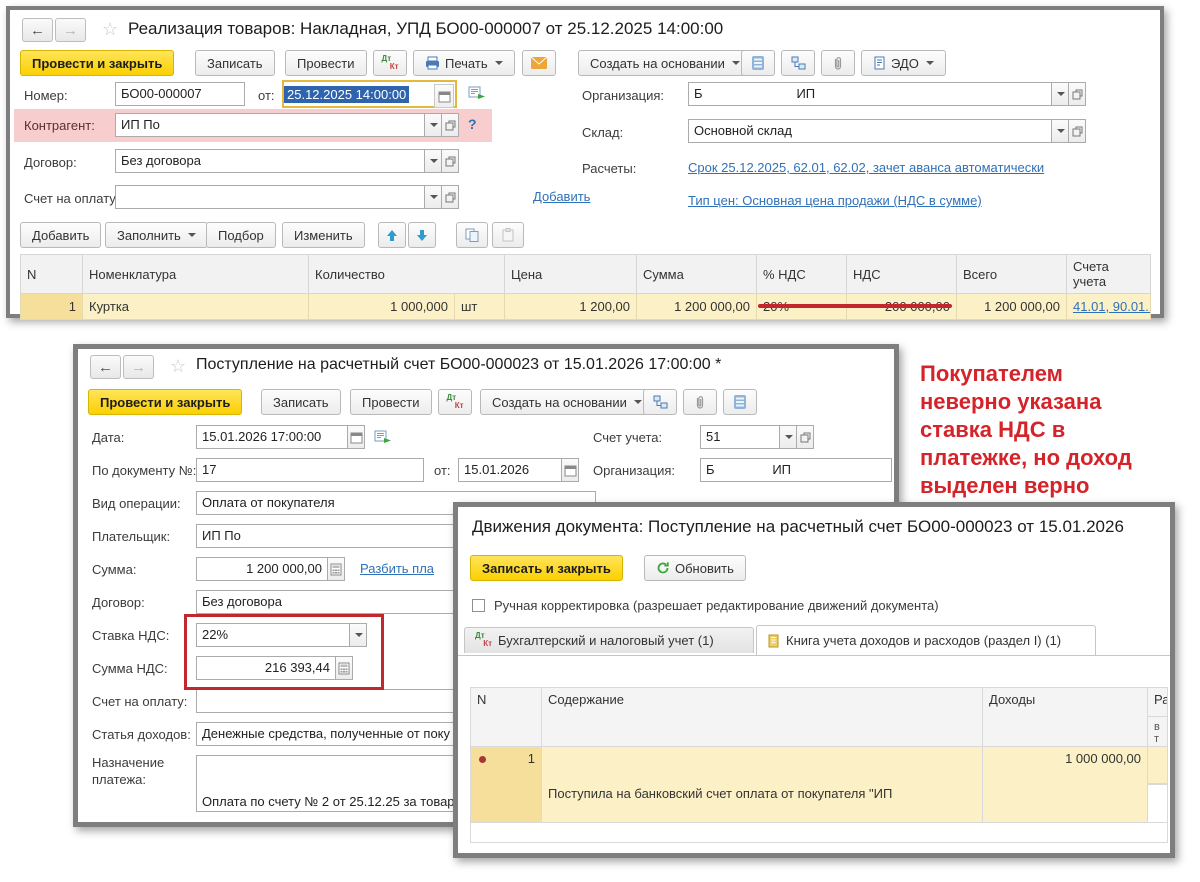  I want to click on col-qty: Количество, so click(406, 274).